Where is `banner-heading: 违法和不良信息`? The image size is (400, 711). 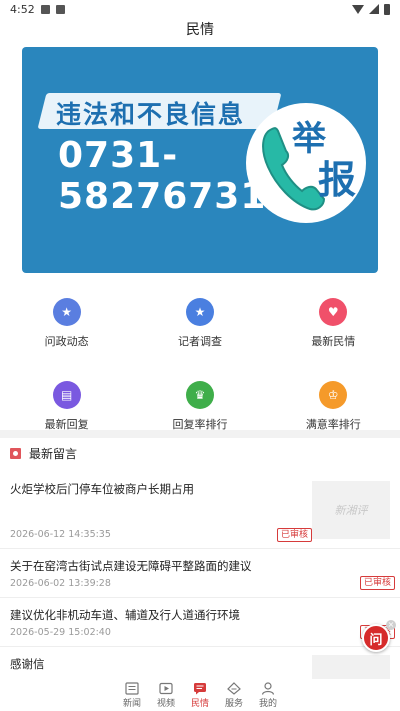 banner-heading: 违法和不良信息 is located at coordinates (151, 114).